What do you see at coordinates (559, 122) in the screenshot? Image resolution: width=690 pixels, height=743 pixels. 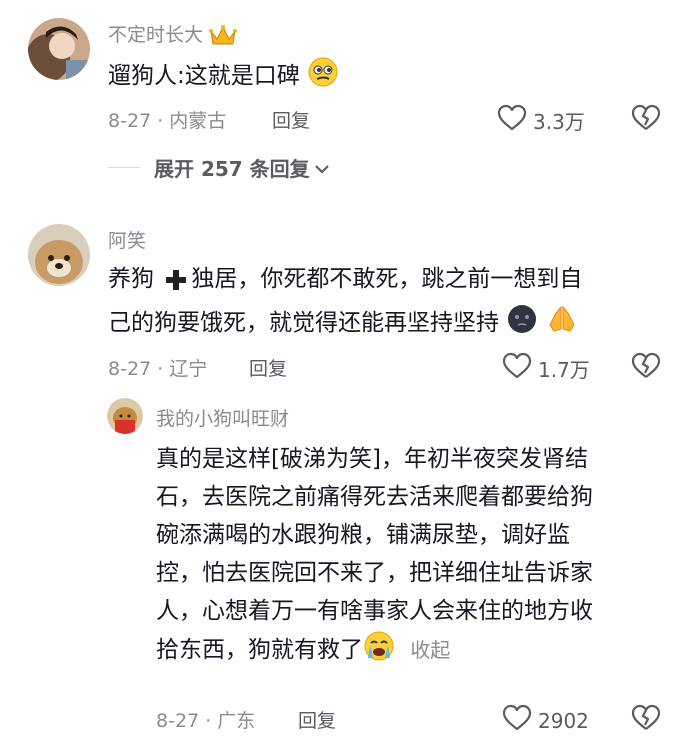 I see `like-count: 3.3万` at bounding box center [559, 122].